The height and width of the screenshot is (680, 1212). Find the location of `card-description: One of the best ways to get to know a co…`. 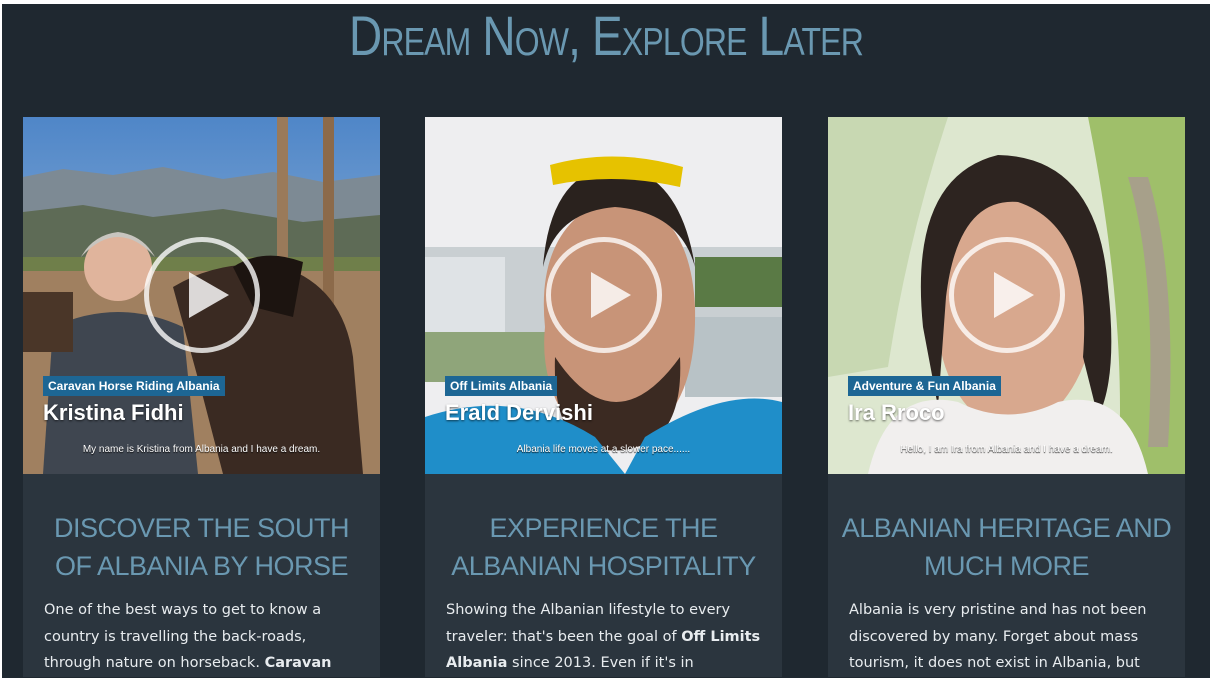

card-description: One of the best ways to get to know a co… is located at coordinates (203, 637).